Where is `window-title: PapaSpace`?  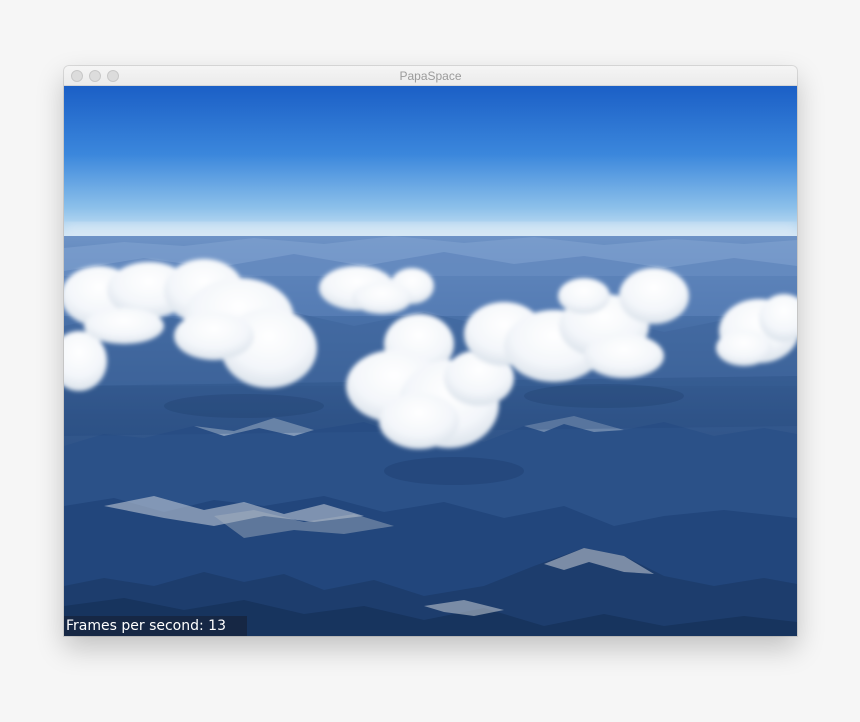
window-title: PapaSpace is located at coordinates (430, 76).